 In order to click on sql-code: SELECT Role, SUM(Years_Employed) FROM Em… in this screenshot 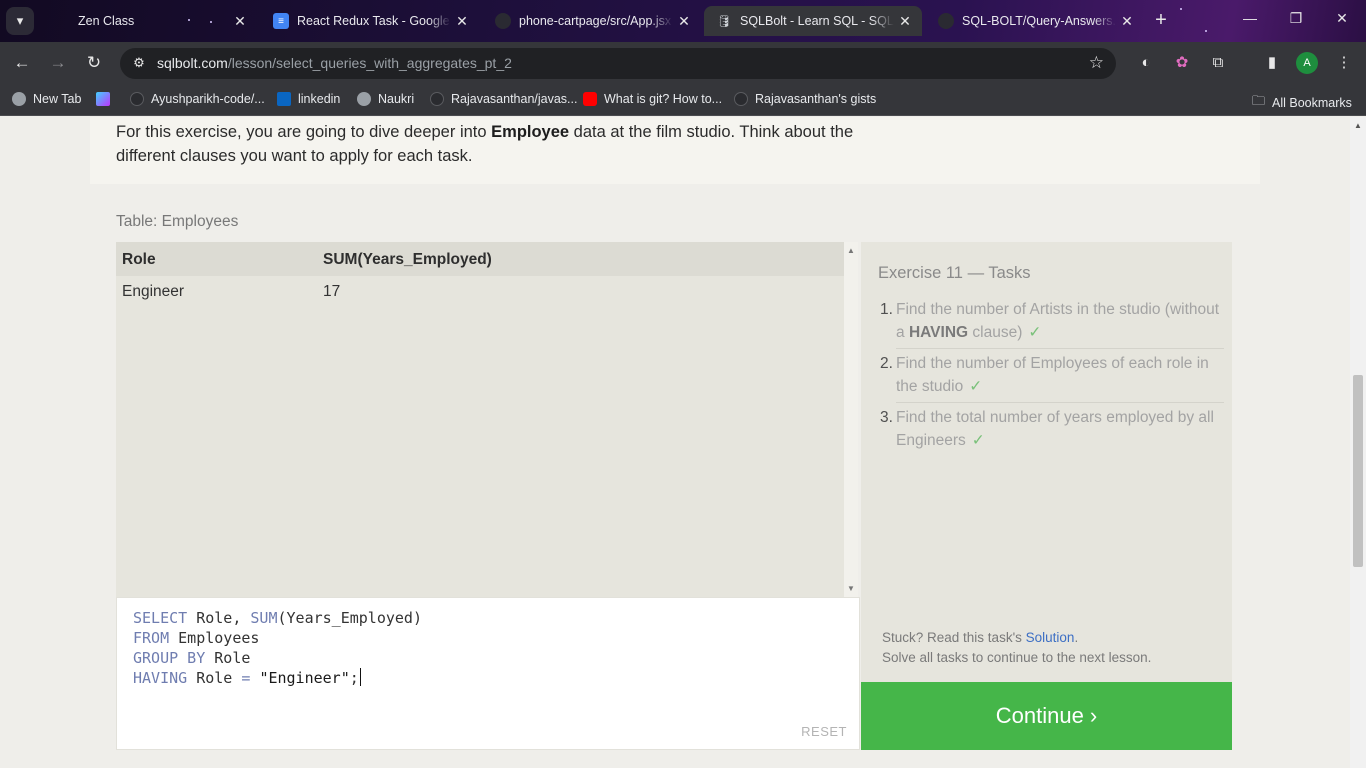, I will do `click(277, 648)`.